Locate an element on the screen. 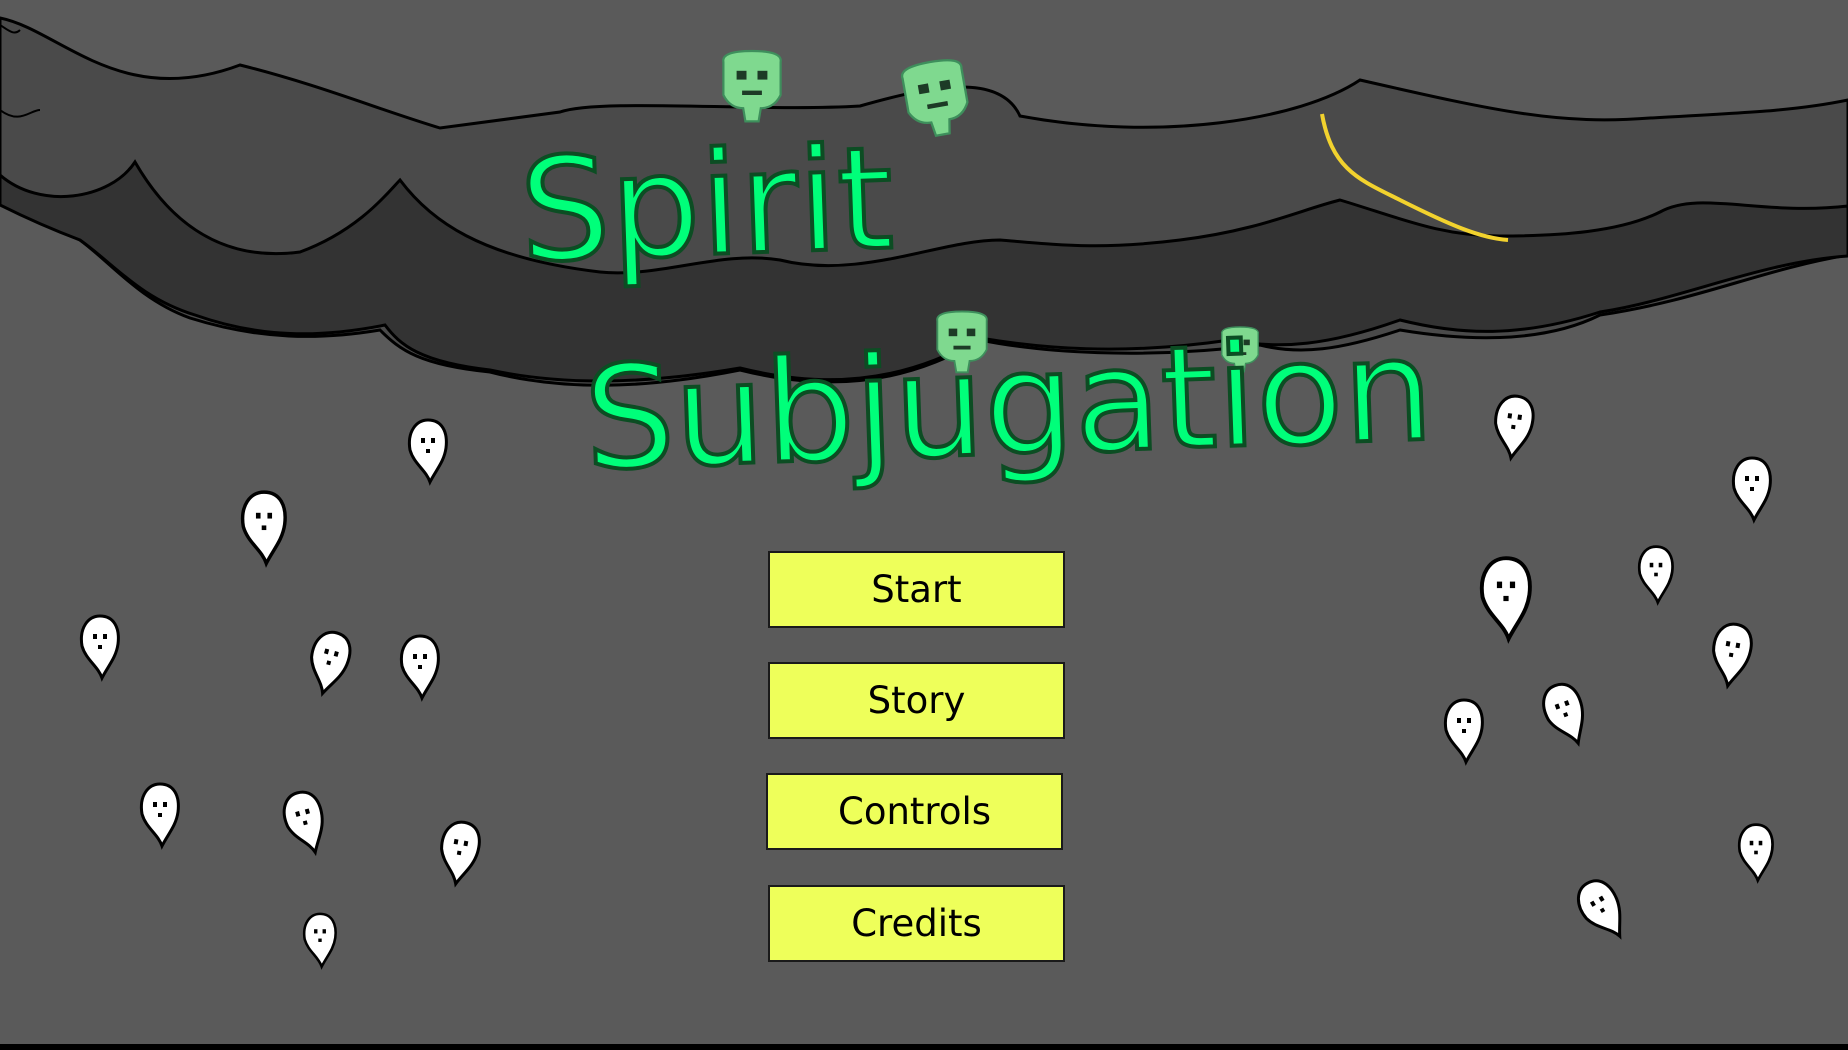 The height and width of the screenshot is (1050, 1848). story-button: Story is located at coordinates (916, 700).